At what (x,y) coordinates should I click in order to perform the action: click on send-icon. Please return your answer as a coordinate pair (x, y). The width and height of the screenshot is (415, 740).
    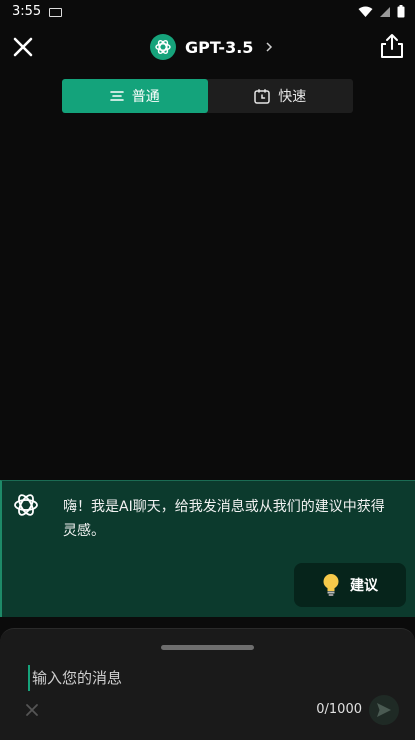
    Looking at the image, I should click on (384, 710).